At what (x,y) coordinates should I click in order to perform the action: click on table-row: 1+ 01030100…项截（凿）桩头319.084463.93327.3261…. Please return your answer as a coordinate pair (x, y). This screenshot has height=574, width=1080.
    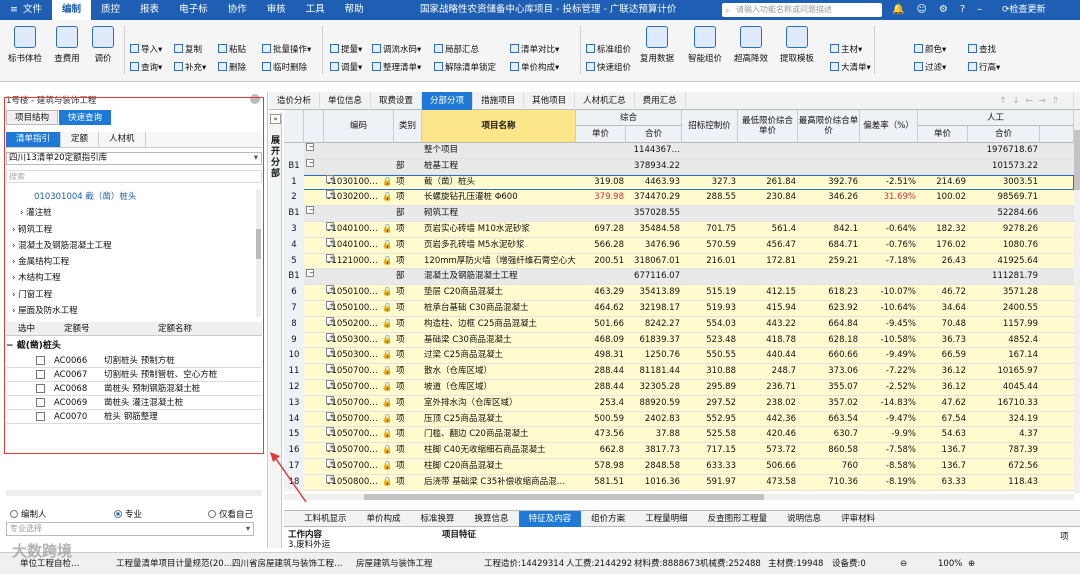
    Looking at the image, I should click on (679, 182).